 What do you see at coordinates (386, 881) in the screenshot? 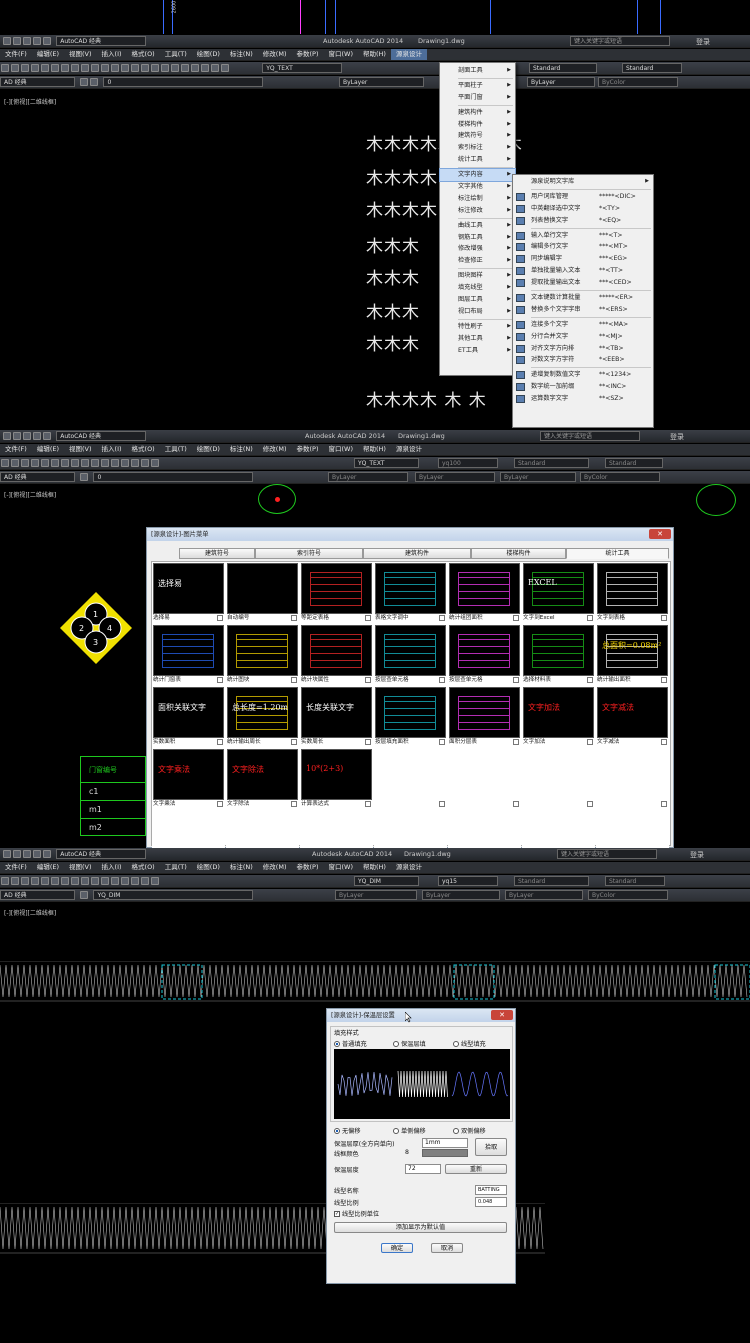
I see `dim-style-select: YQ_DIM` at bounding box center [386, 881].